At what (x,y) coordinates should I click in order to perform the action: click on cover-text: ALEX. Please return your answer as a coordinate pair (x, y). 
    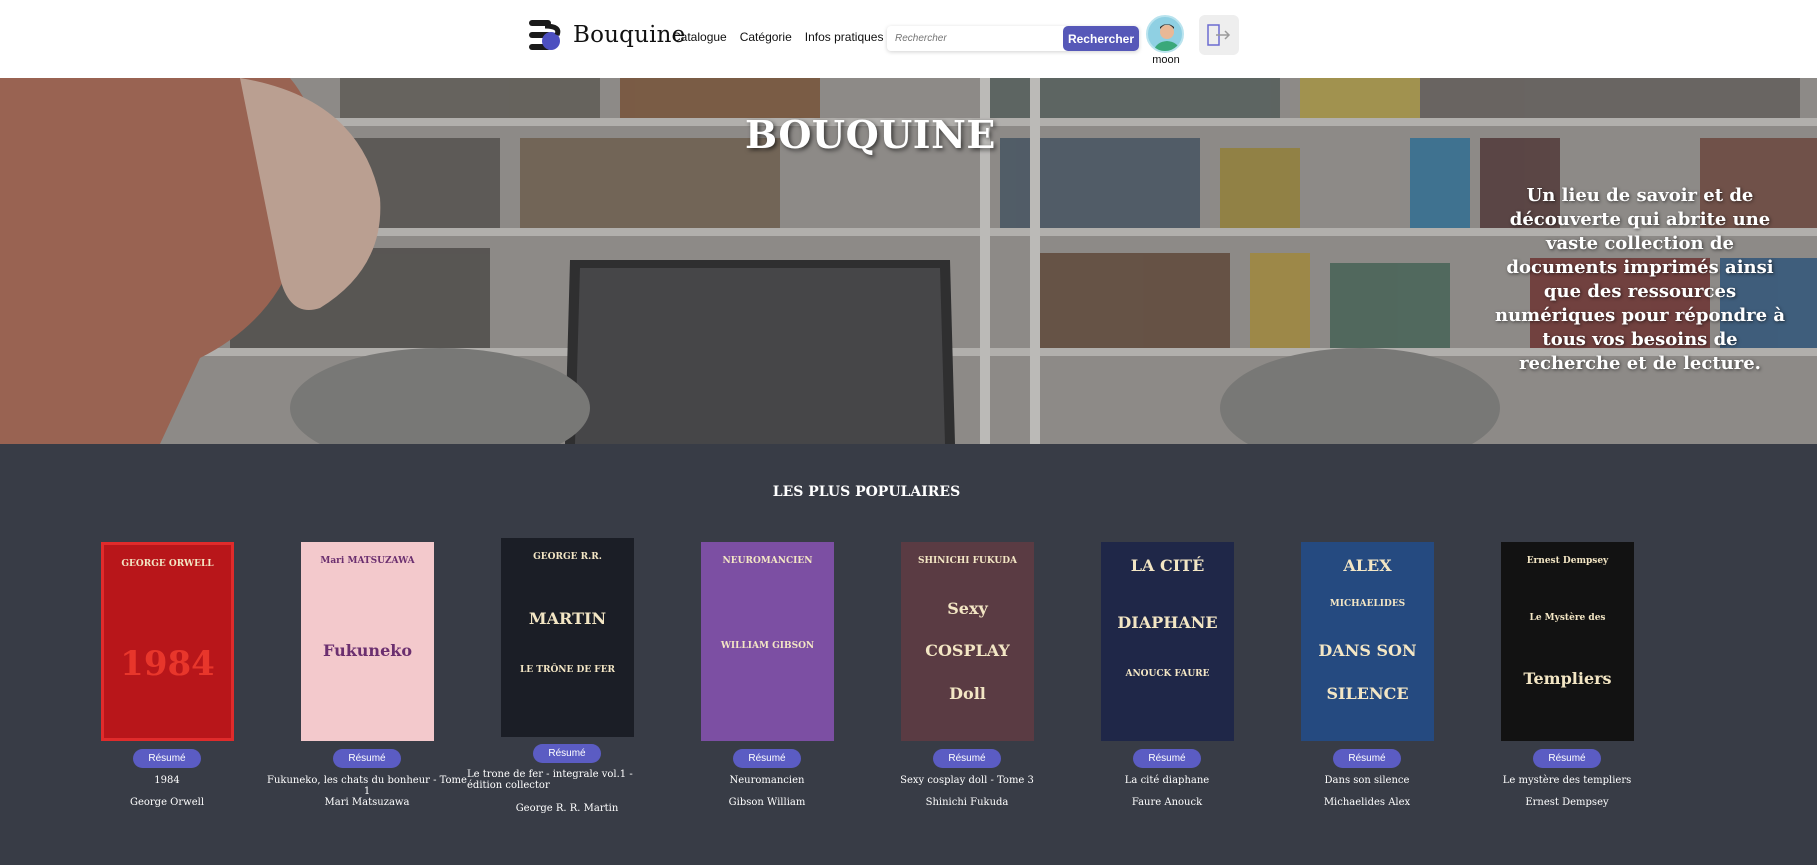
    Looking at the image, I should click on (1367, 565).